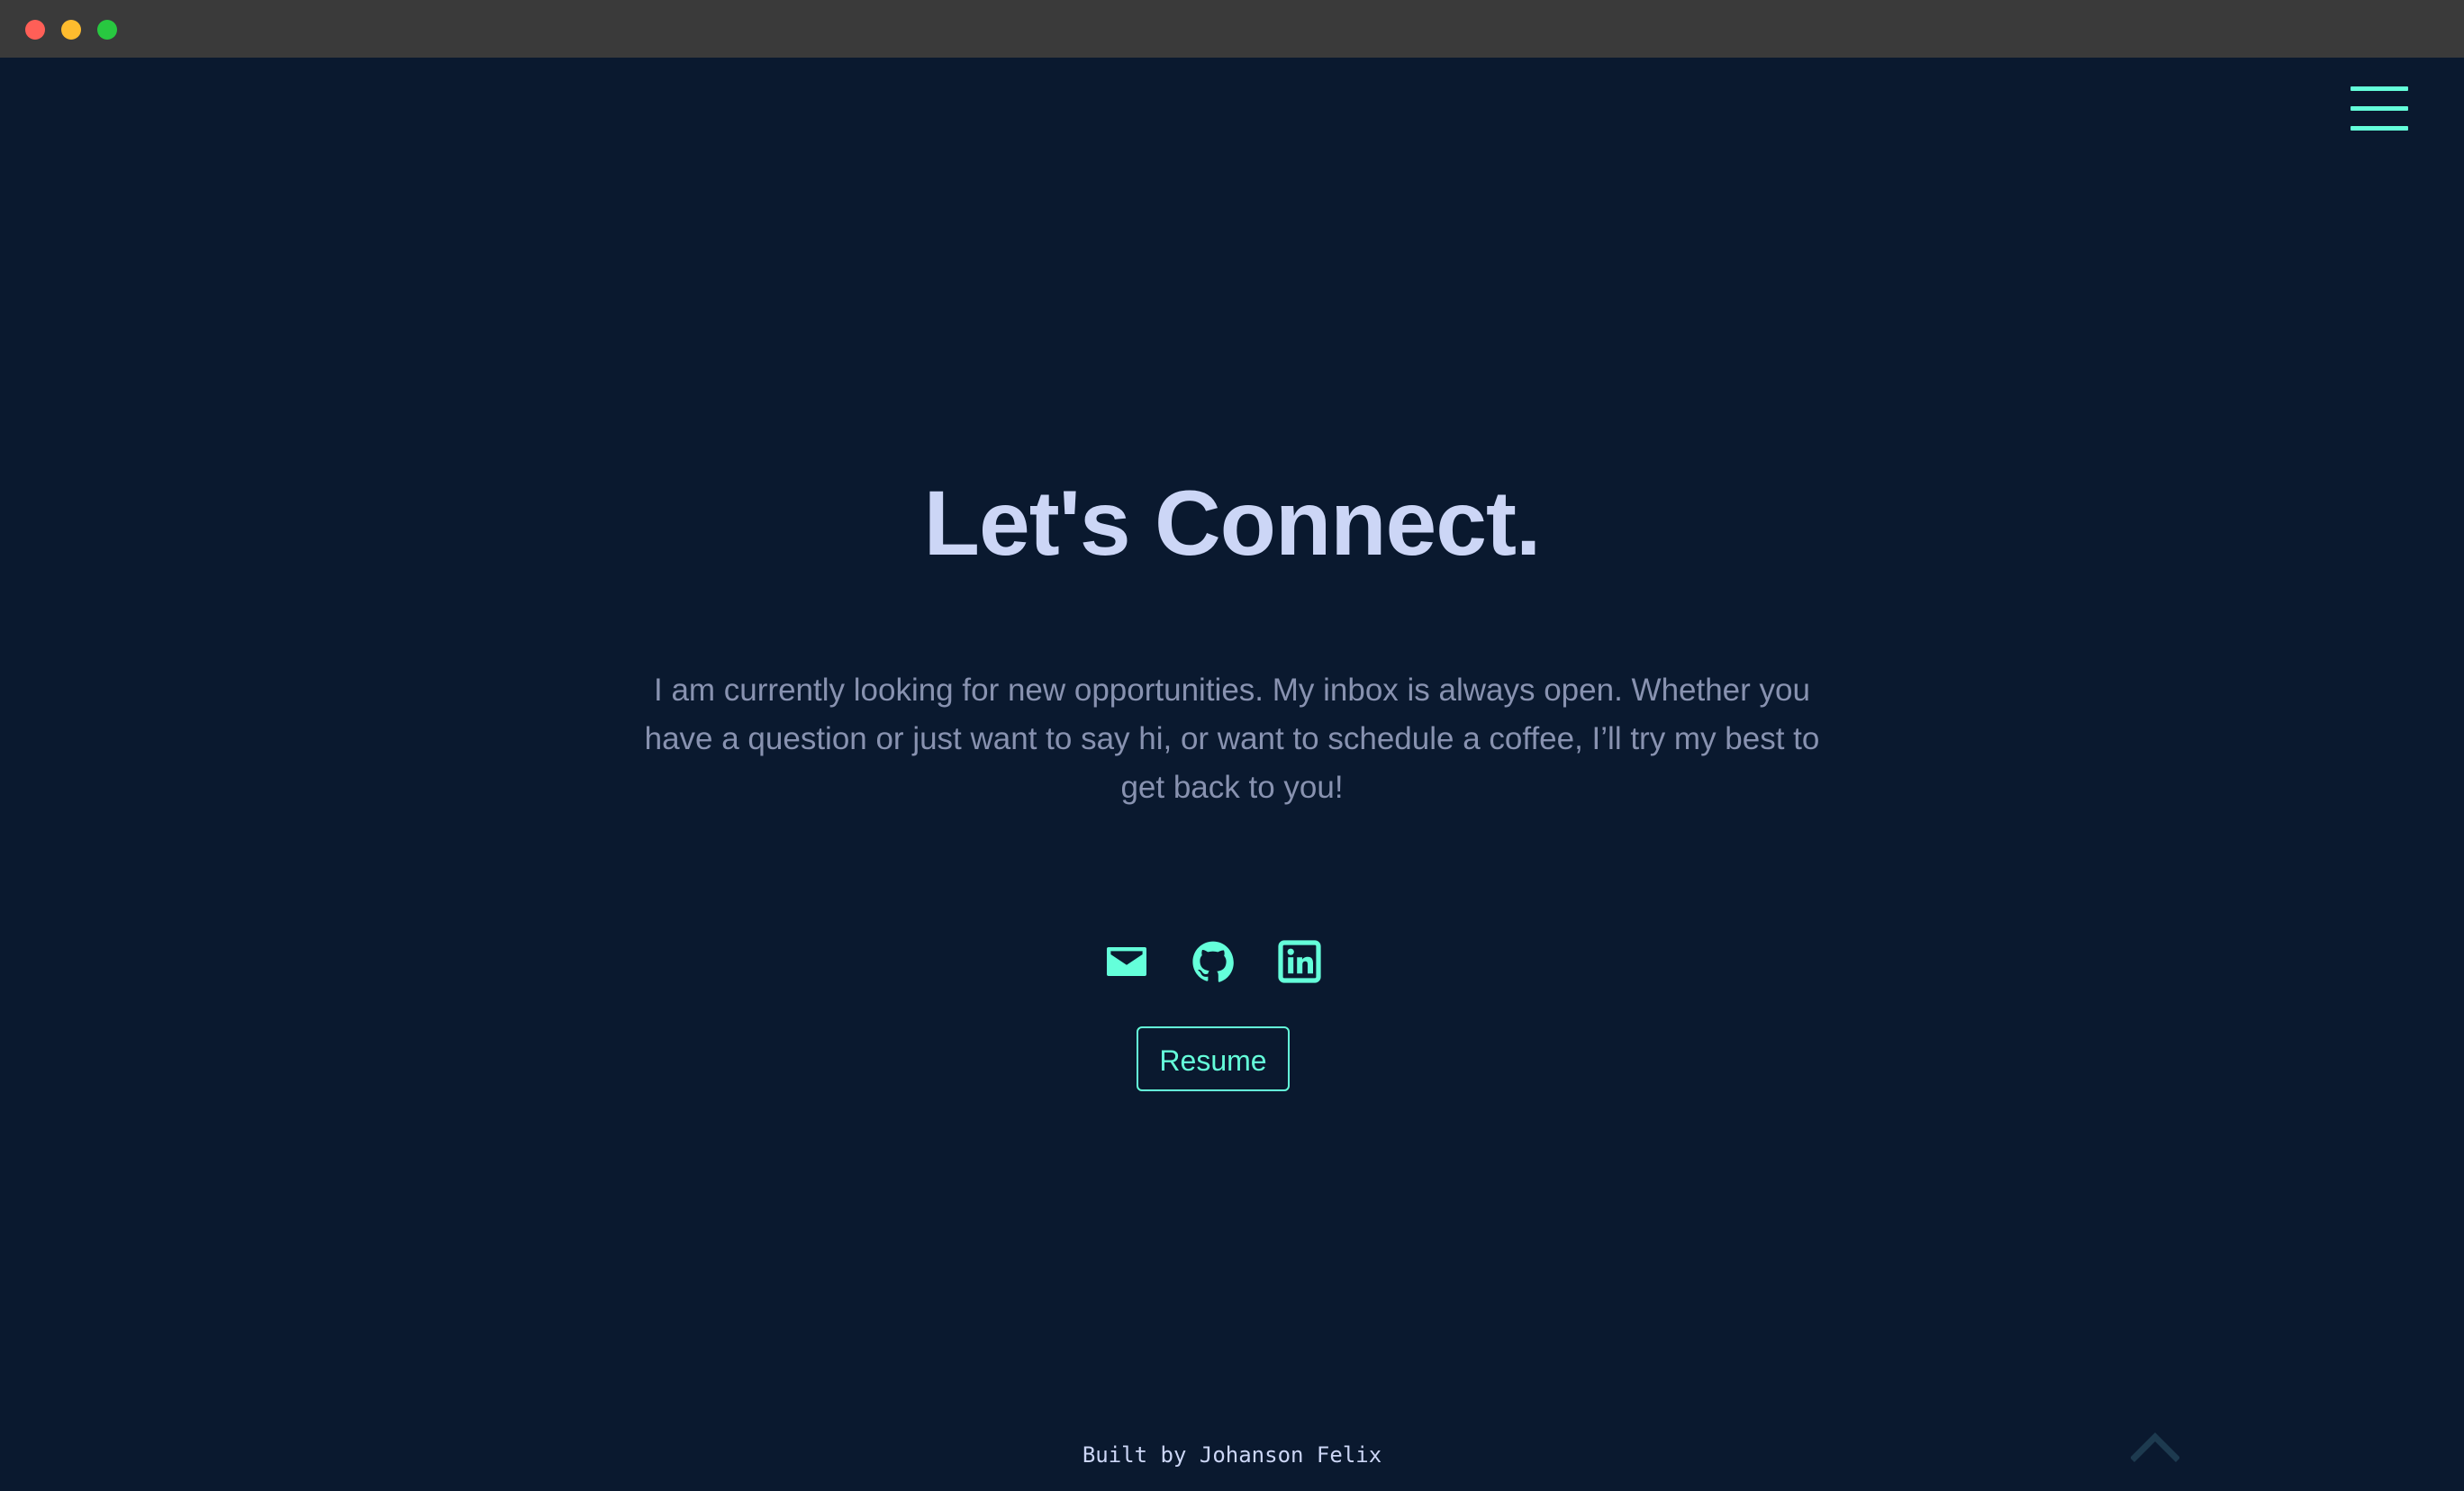 The image size is (2464, 1491). I want to click on hamburger-menu-icon, so click(2379, 110).